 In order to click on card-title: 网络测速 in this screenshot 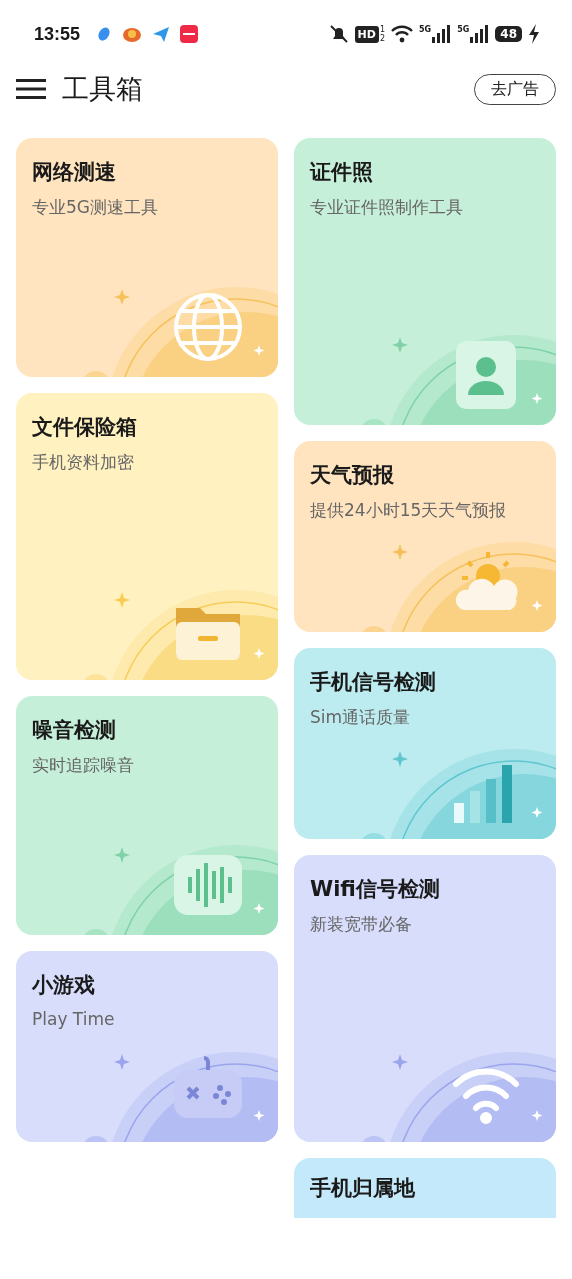, I will do `click(74, 172)`.